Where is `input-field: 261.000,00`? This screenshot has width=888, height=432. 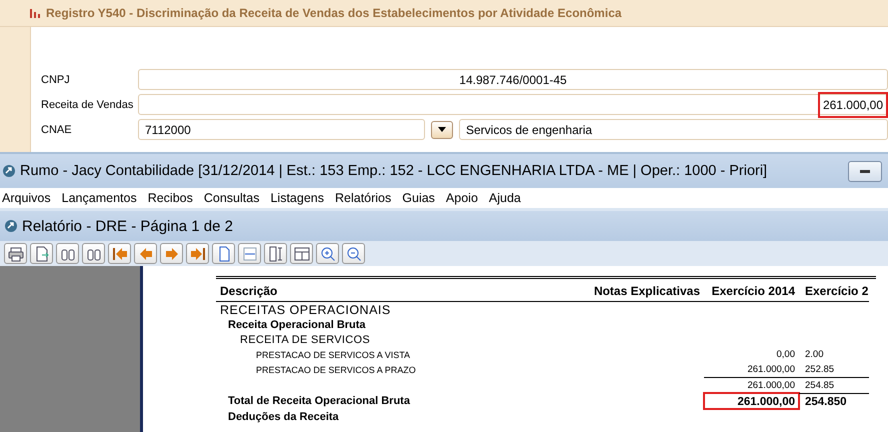
input-field: 261.000,00 is located at coordinates (513, 104).